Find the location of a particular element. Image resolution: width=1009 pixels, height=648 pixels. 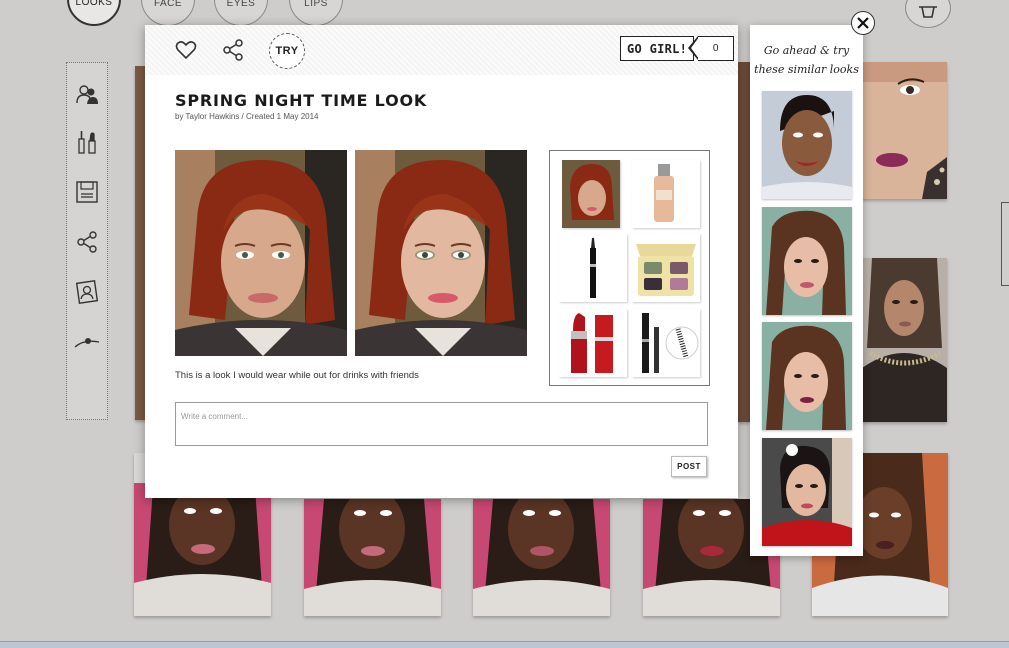

similar-looks-panel: Go ahead & try these similar looks is located at coordinates (806, 290).